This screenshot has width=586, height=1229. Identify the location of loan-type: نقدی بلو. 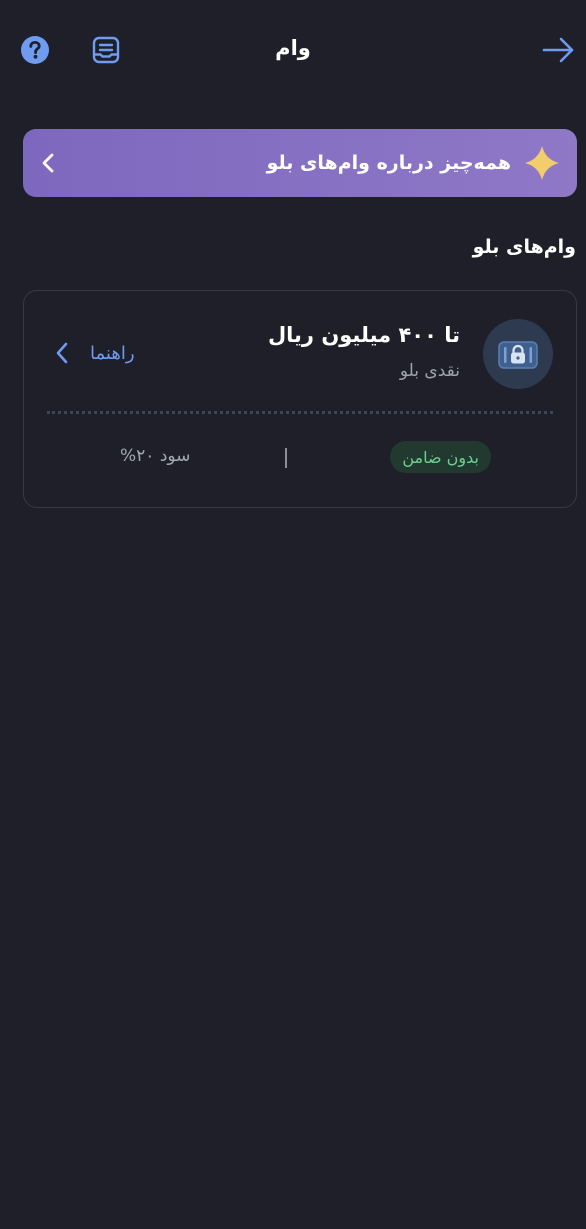
(429, 371).